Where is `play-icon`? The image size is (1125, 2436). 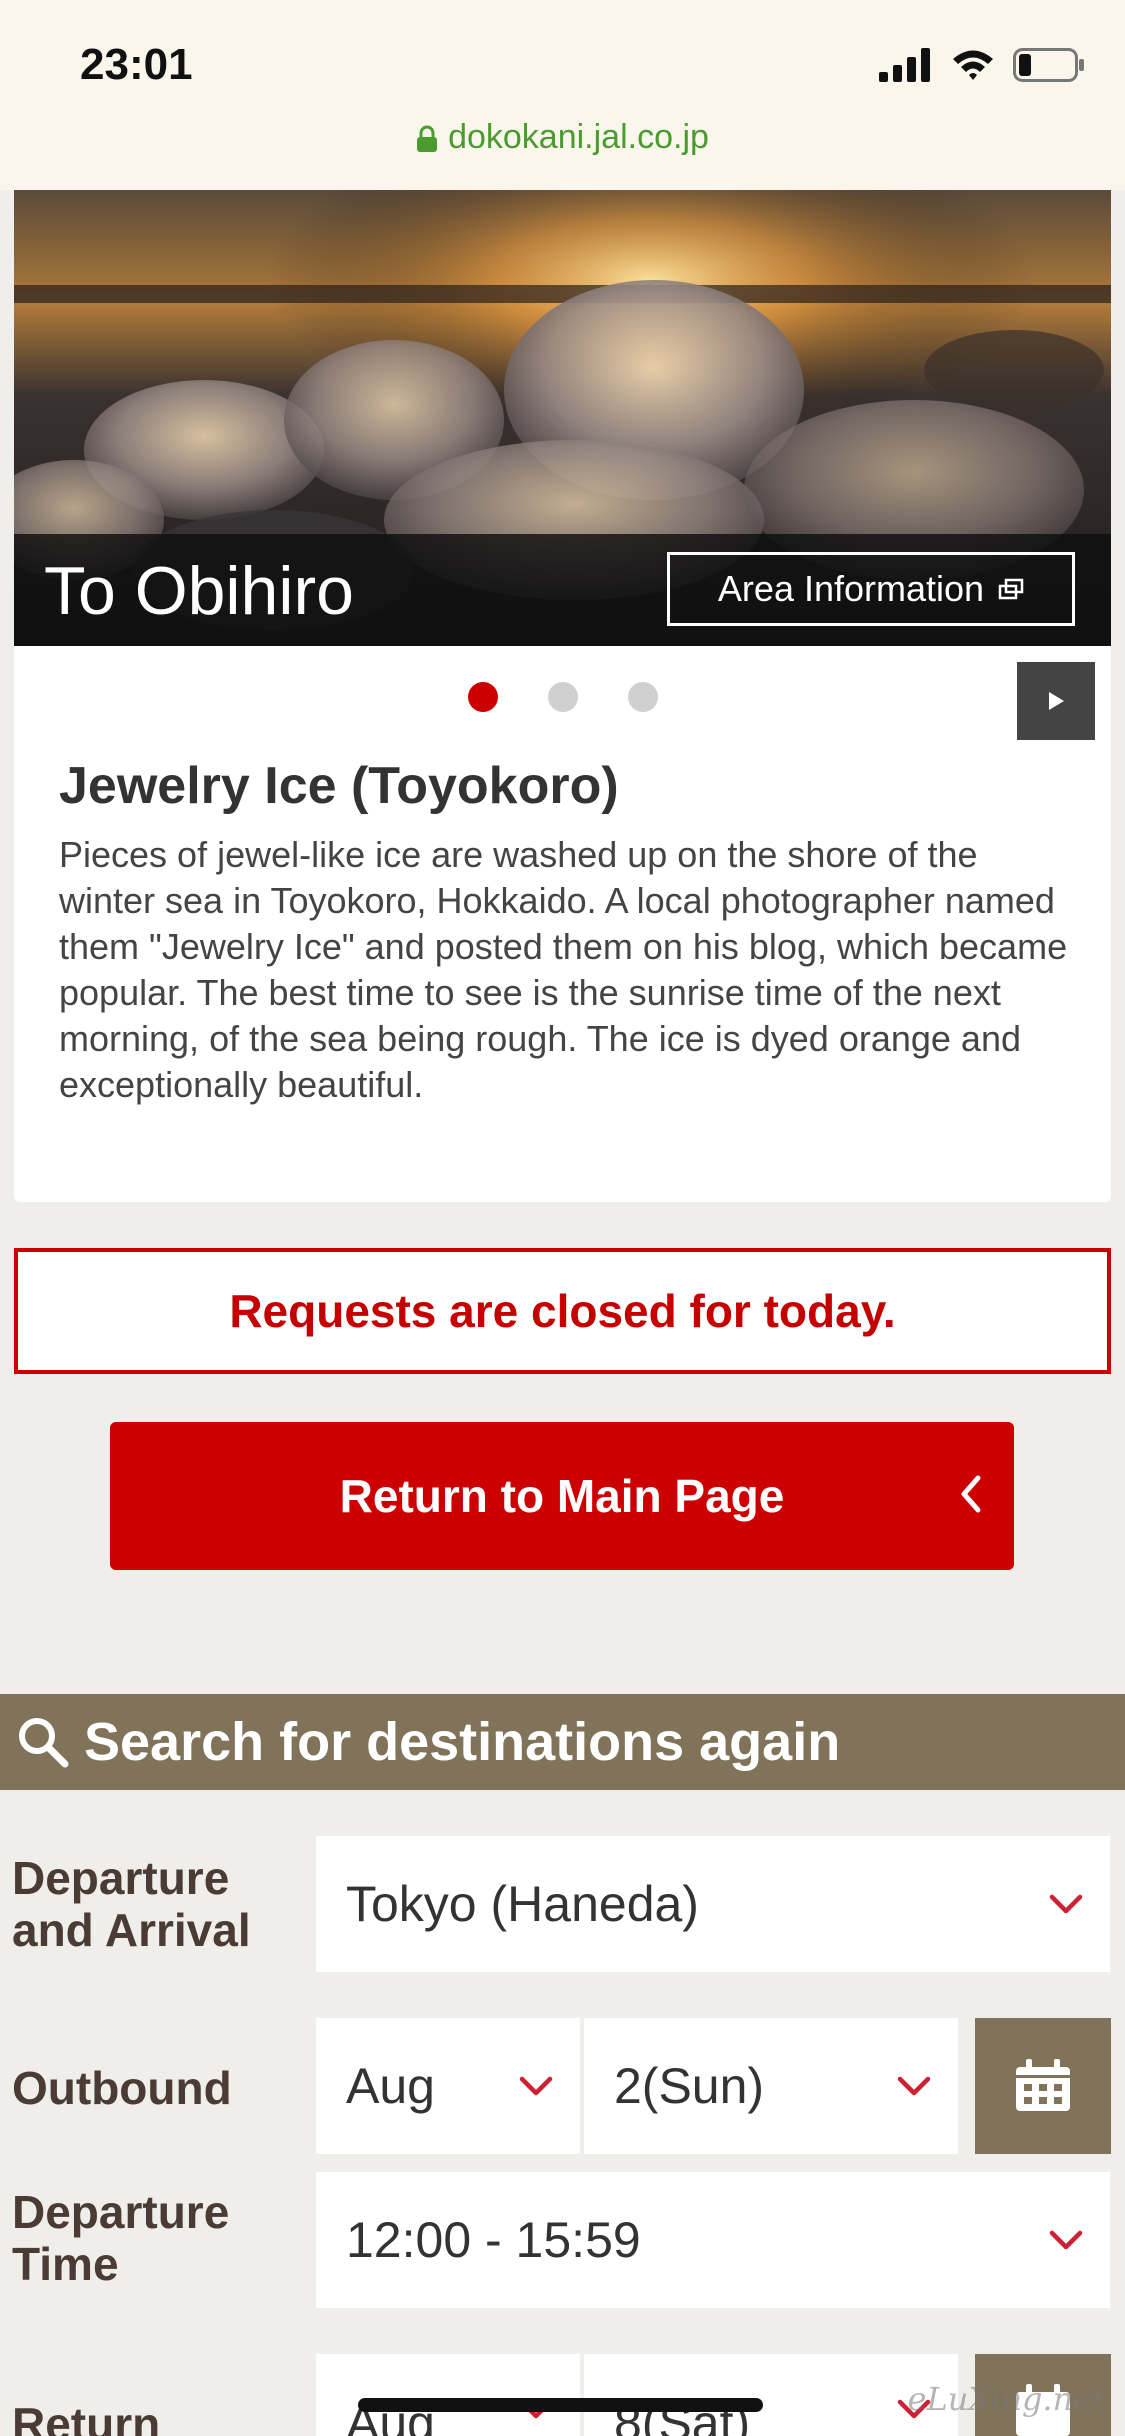 play-icon is located at coordinates (1056, 701).